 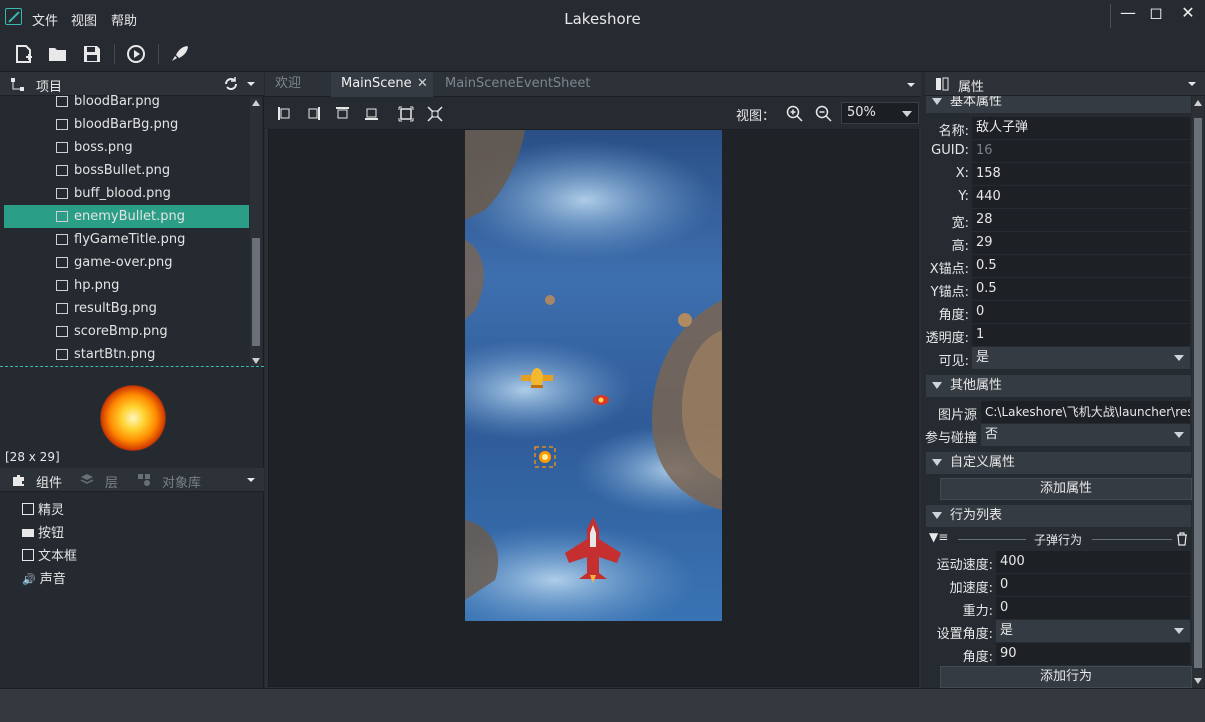 What do you see at coordinates (152, 308) in the screenshot?
I see `file-item: resultBg.png` at bounding box center [152, 308].